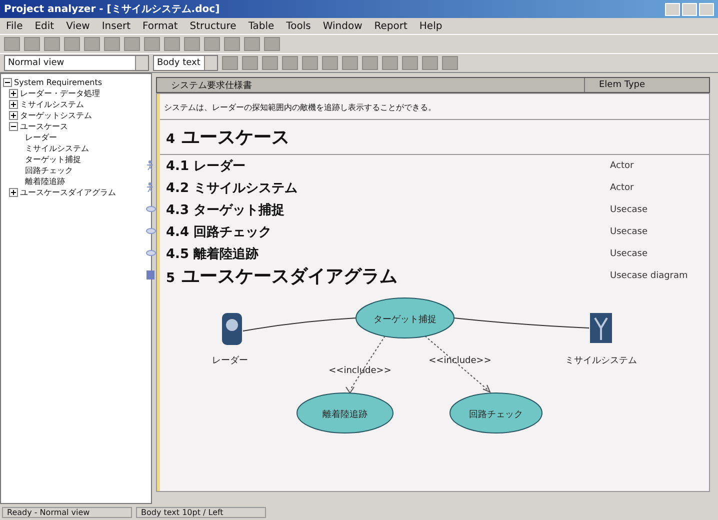  I want to click on menu-item: Edit, so click(44, 26).